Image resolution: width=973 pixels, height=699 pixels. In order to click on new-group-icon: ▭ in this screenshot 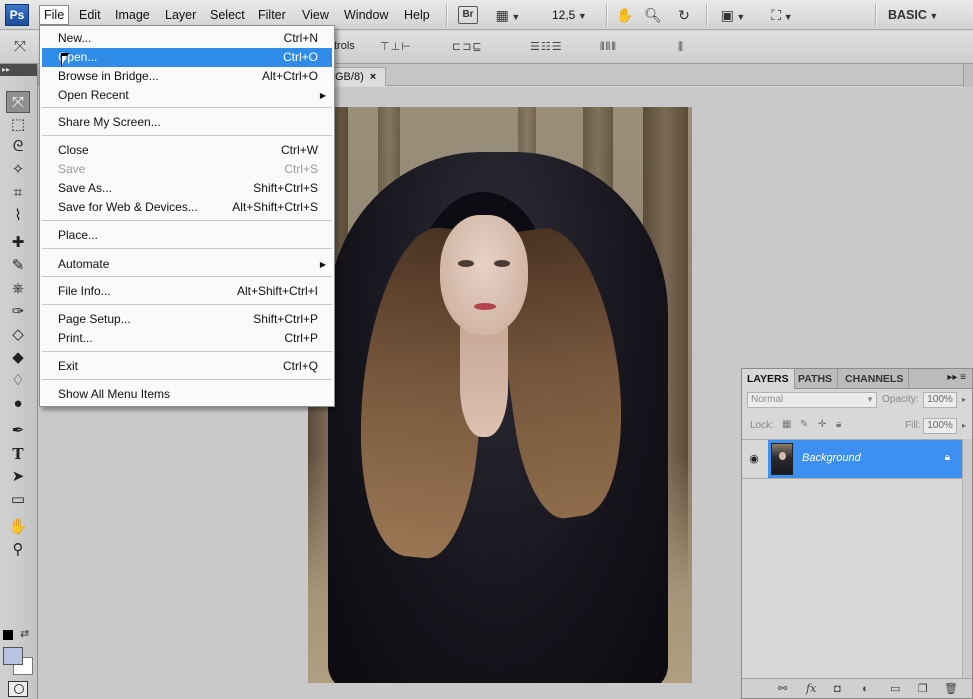, I will do `click(895, 689)`.